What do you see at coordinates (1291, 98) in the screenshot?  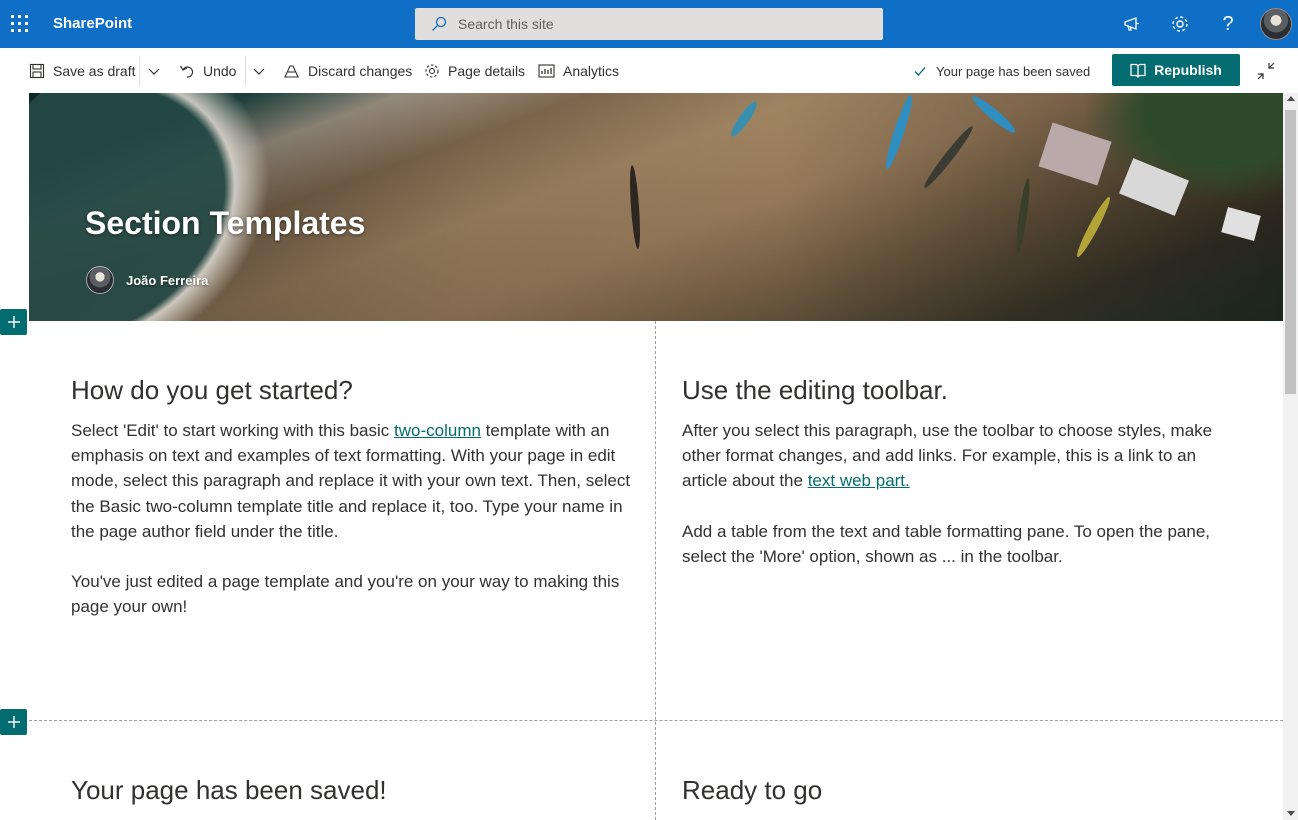 I see `scroll-up-icon` at bounding box center [1291, 98].